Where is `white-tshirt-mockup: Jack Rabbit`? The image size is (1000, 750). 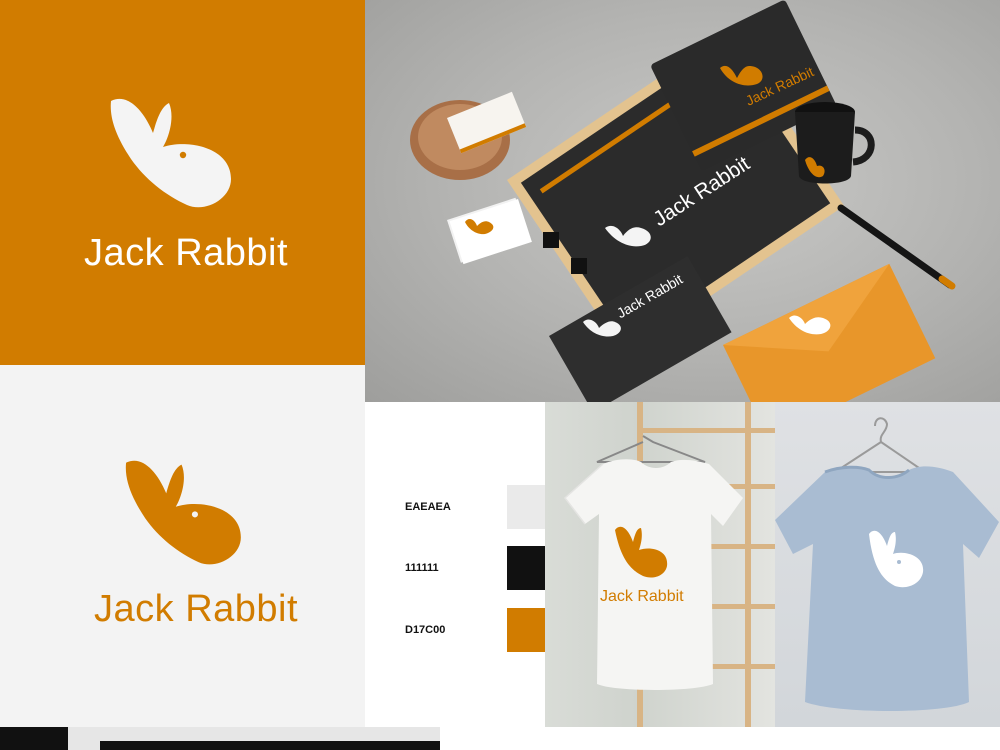 white-tshirt-mockup: Jack Rabbit is located at coordinates (660, 564).